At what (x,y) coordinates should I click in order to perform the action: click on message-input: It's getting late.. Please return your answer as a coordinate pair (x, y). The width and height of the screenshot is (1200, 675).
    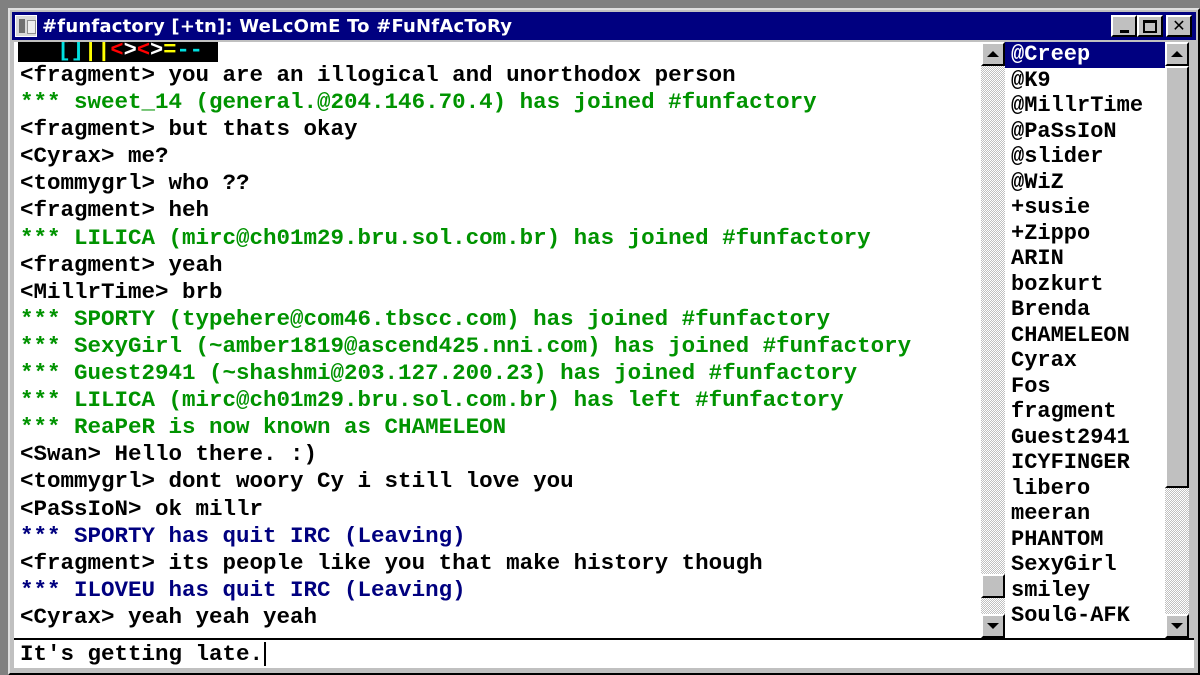
    Looking at the image, I should click on (604, 653).